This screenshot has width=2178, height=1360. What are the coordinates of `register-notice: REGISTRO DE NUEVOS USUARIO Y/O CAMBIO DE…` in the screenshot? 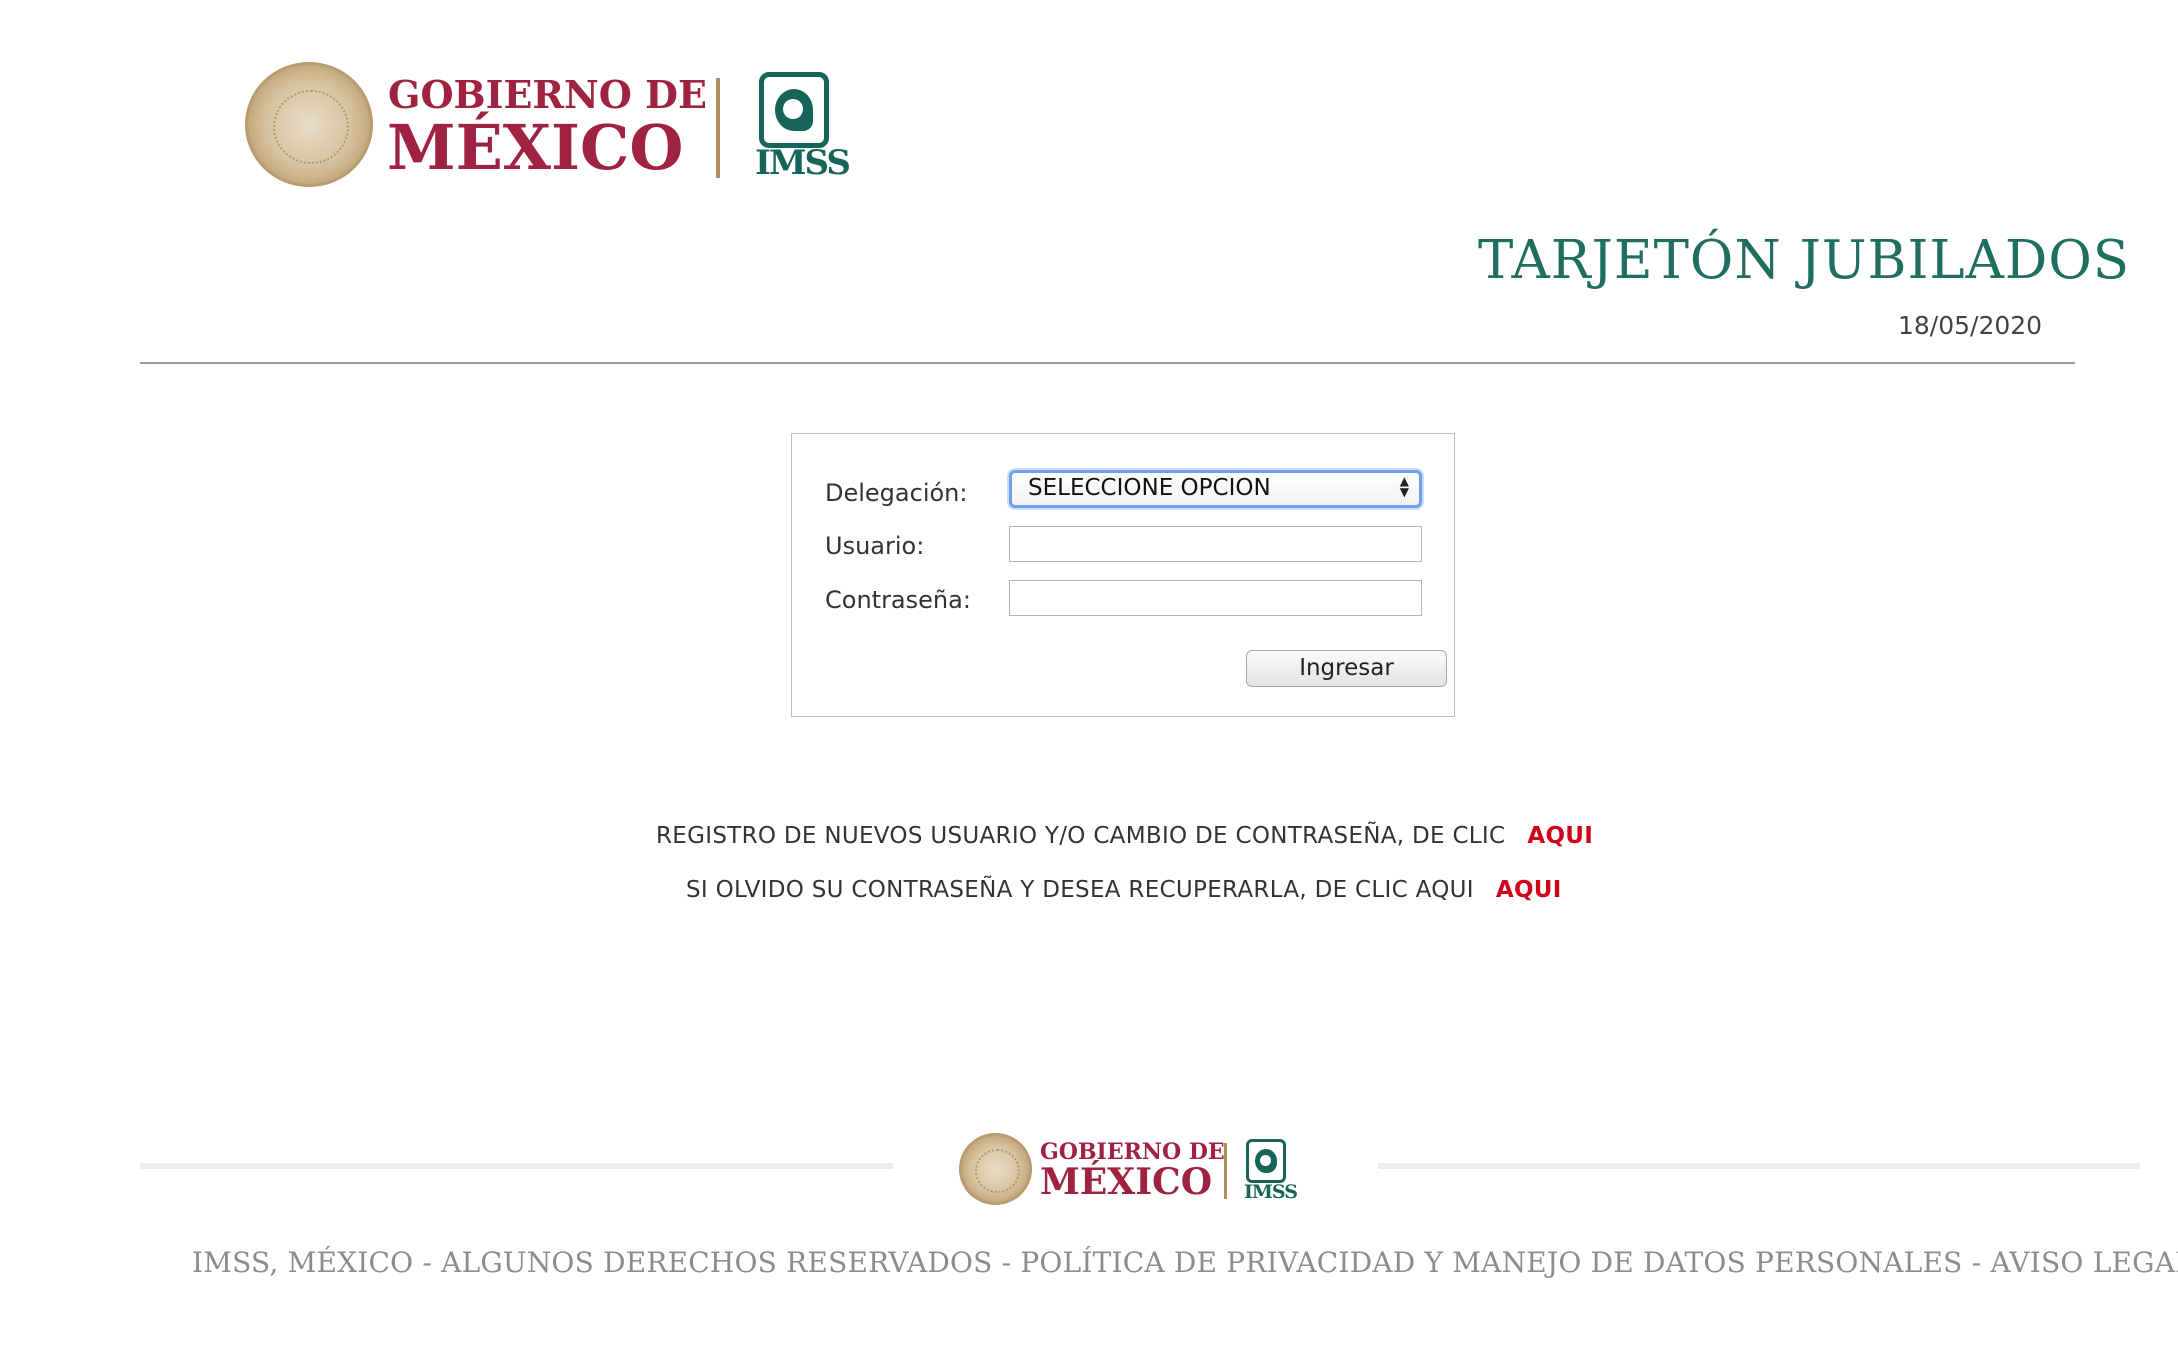 It's located at (1124, 836).